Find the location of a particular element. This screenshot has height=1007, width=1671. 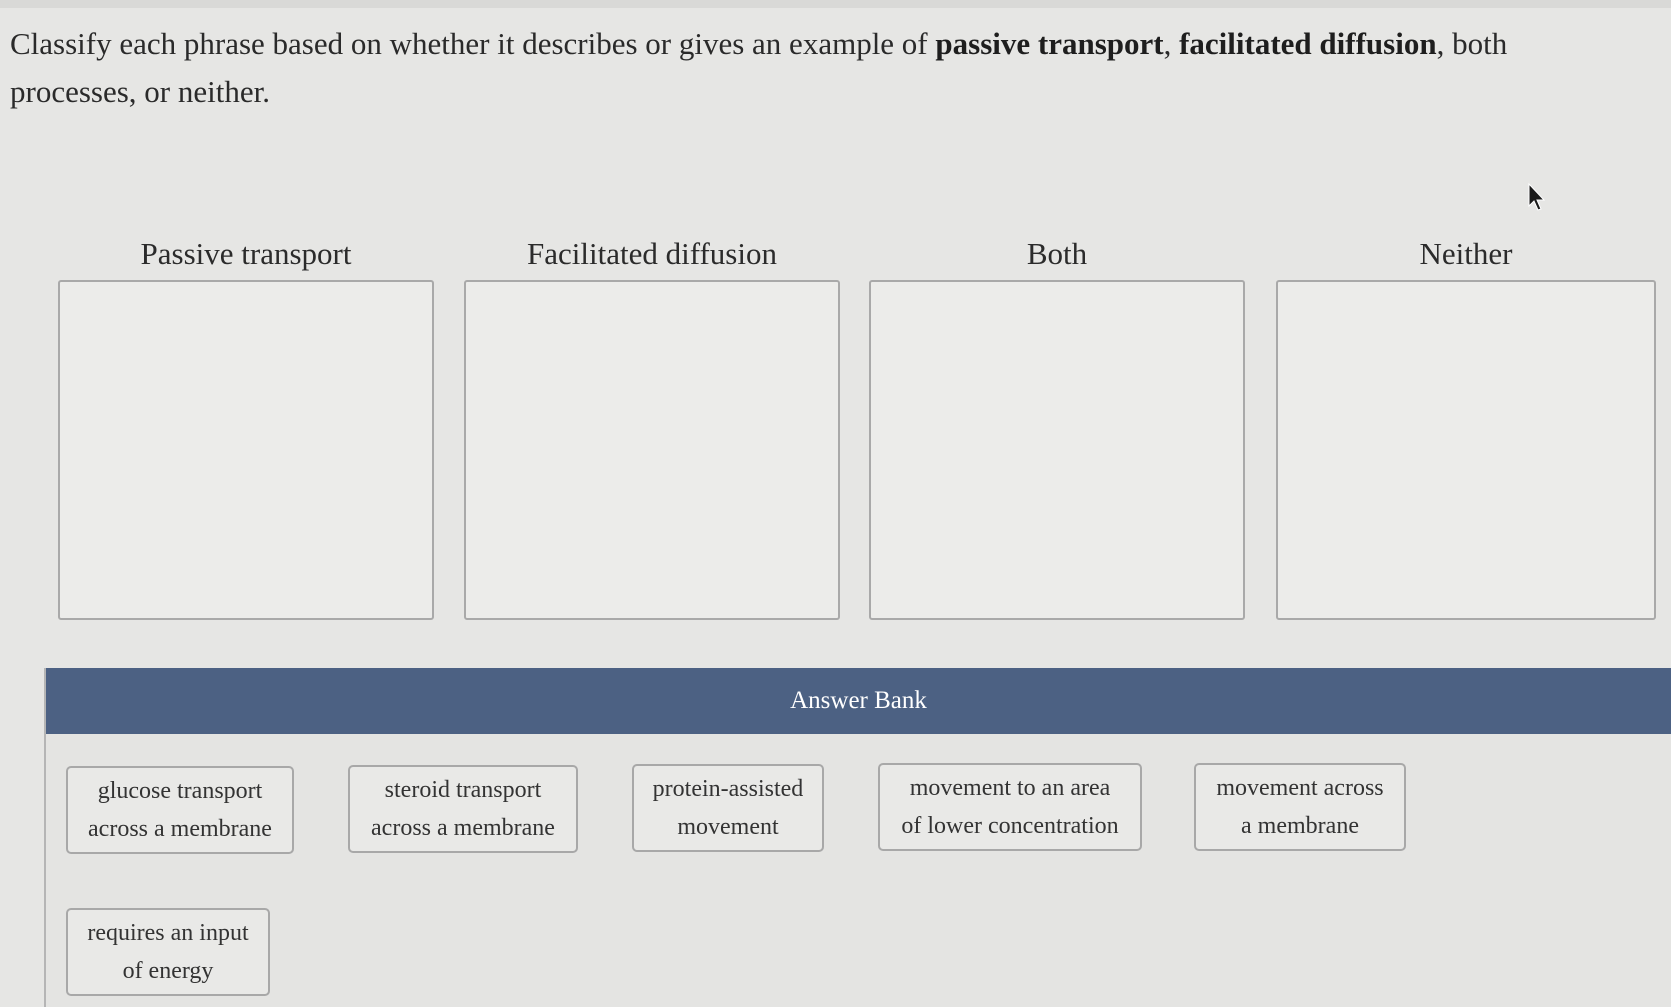

chip-line: glucose transport is located at coordinates (180, 791).